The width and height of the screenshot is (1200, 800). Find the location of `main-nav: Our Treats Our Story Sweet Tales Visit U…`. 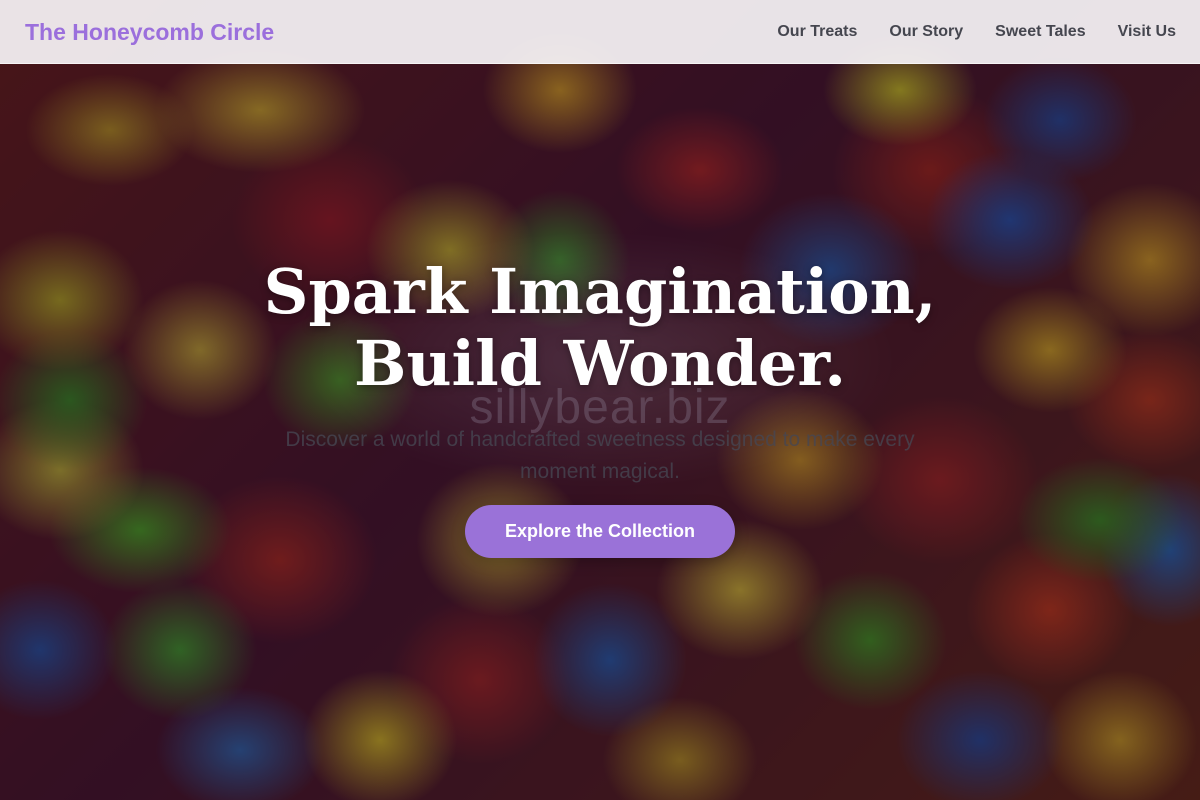

main-nav: Our Treats Our Story Sweet Tales Visit U… is located at coordinates (976, 32).